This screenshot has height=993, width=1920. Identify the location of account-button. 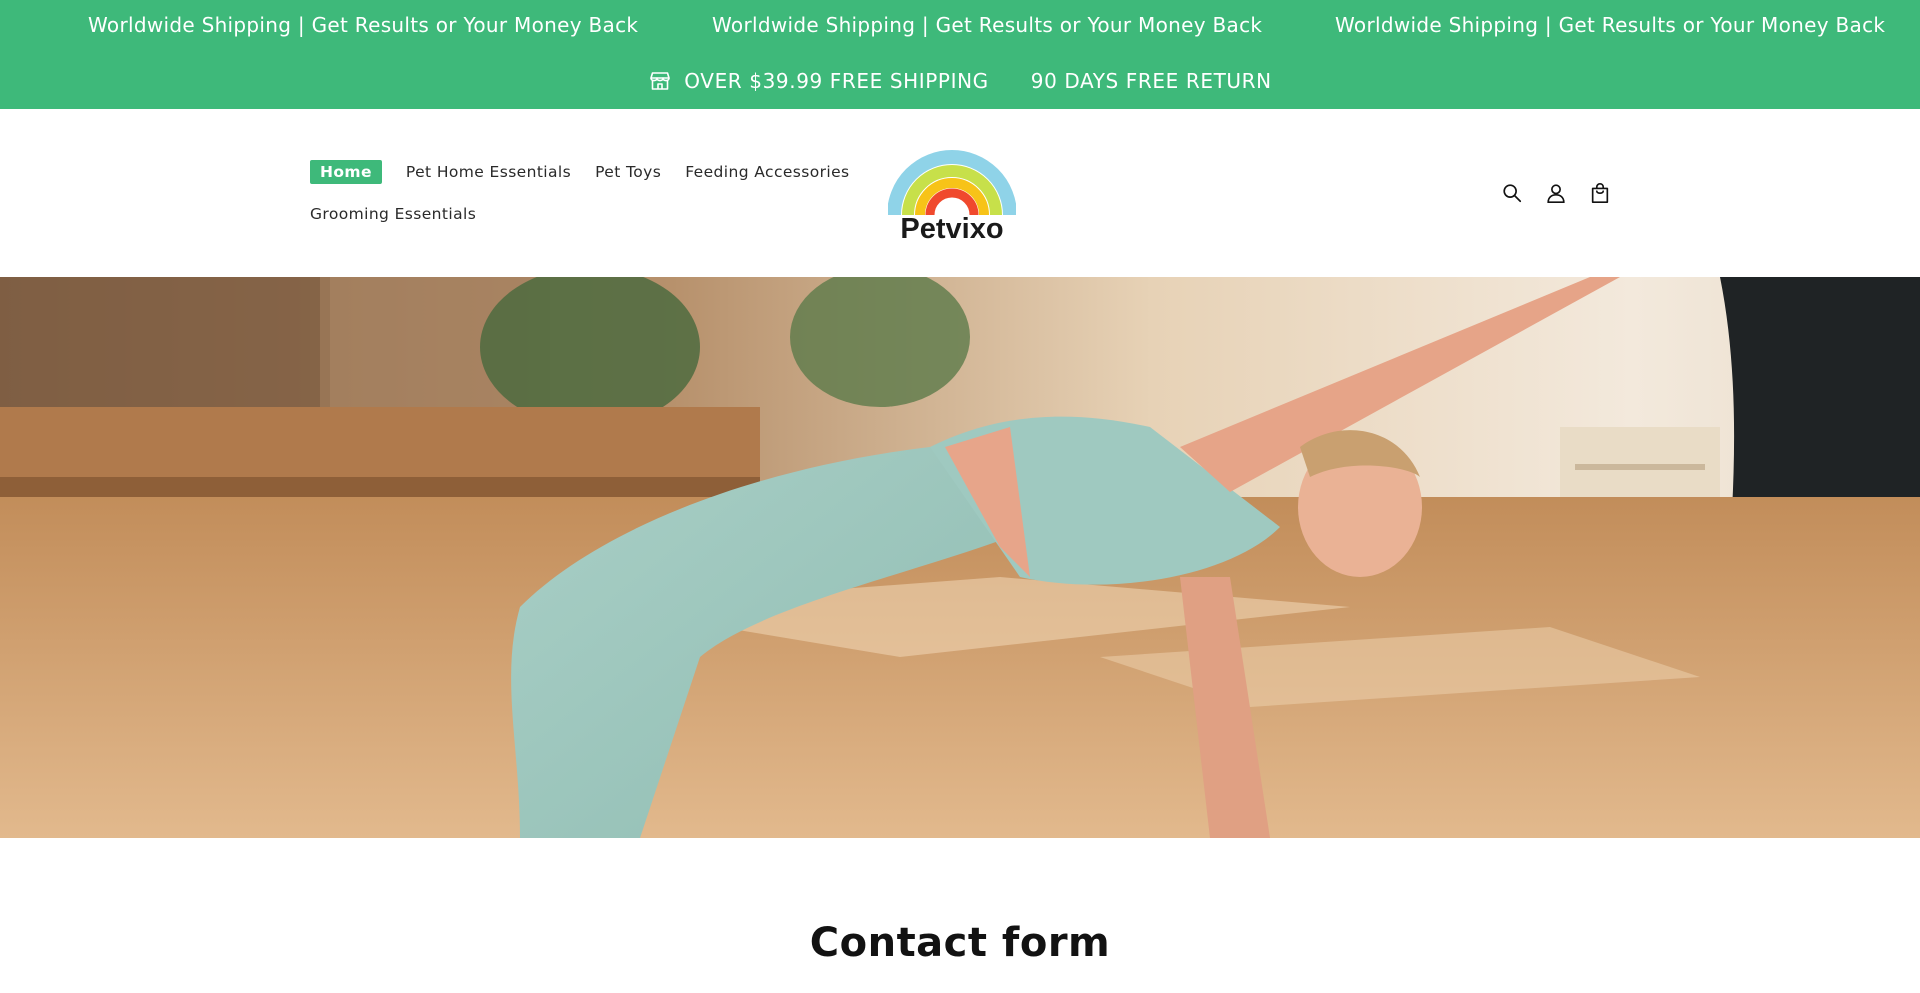
(1556, 193).